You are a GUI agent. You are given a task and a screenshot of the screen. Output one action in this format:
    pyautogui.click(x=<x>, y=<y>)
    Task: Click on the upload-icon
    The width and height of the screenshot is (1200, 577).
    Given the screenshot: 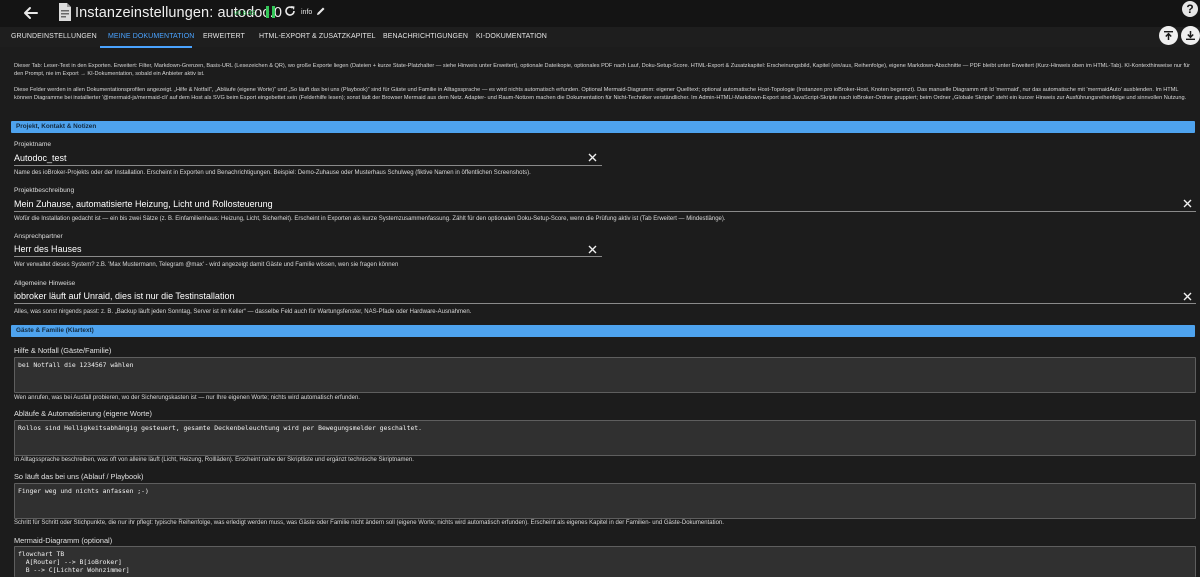 What is the action you would take?
    pyautogui.click(x=1168, y=35)
    